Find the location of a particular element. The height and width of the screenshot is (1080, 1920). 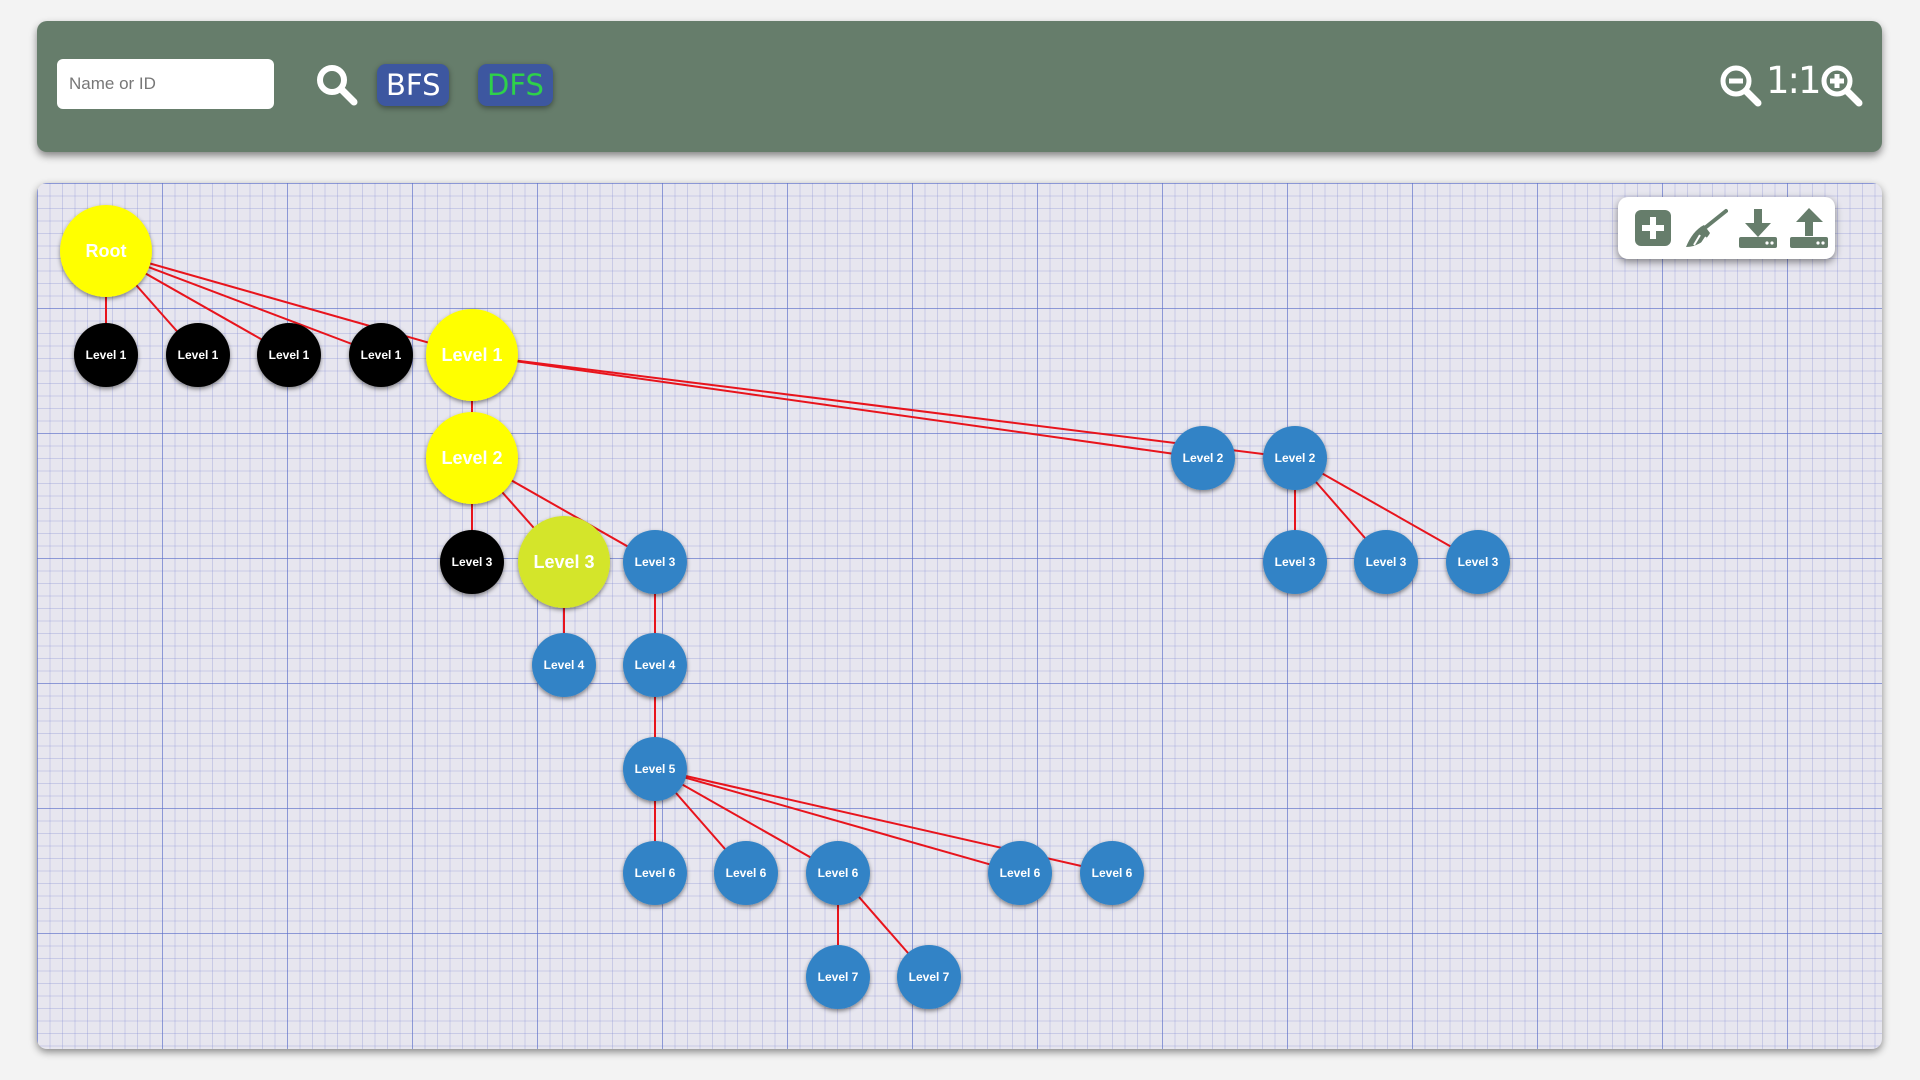

canvas-toolbox is located at coordinates (1726, 228).